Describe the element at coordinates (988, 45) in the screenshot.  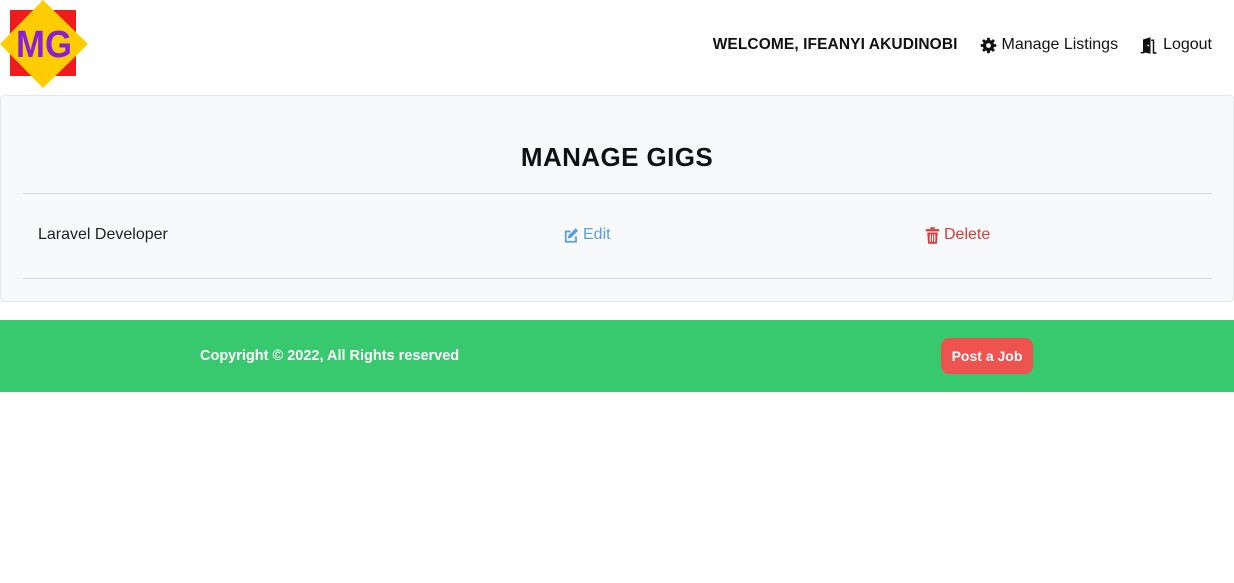
I see `gear-icon` at that location.